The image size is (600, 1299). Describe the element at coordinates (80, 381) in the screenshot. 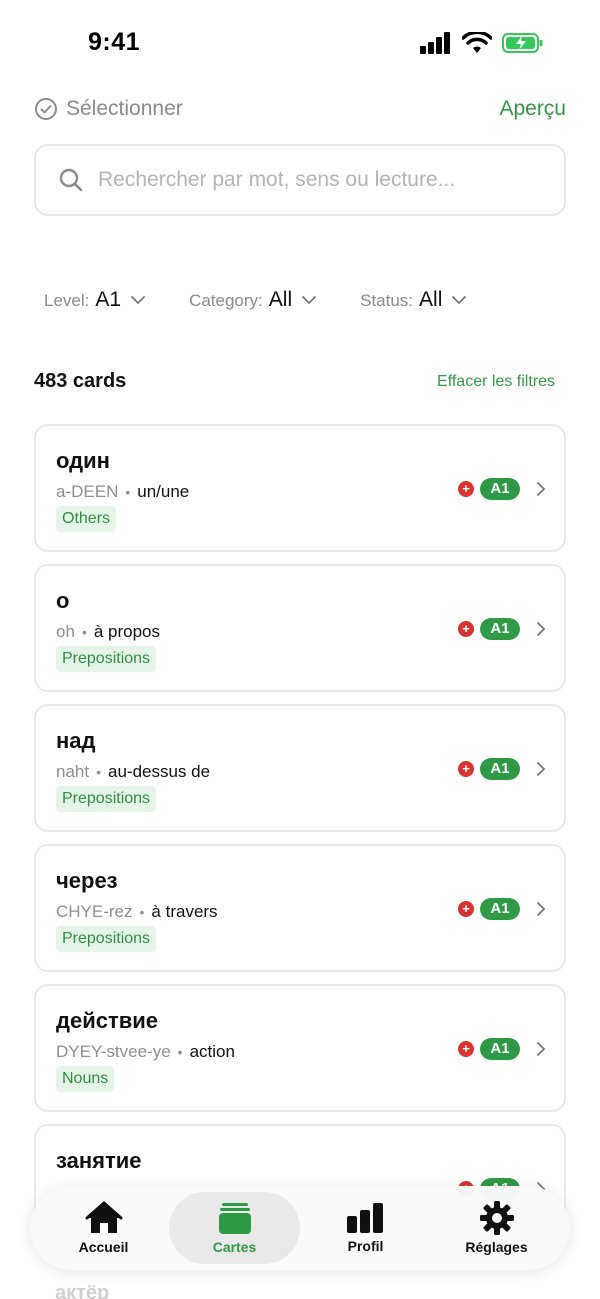

I see `card-count: 483 cards` at that location.